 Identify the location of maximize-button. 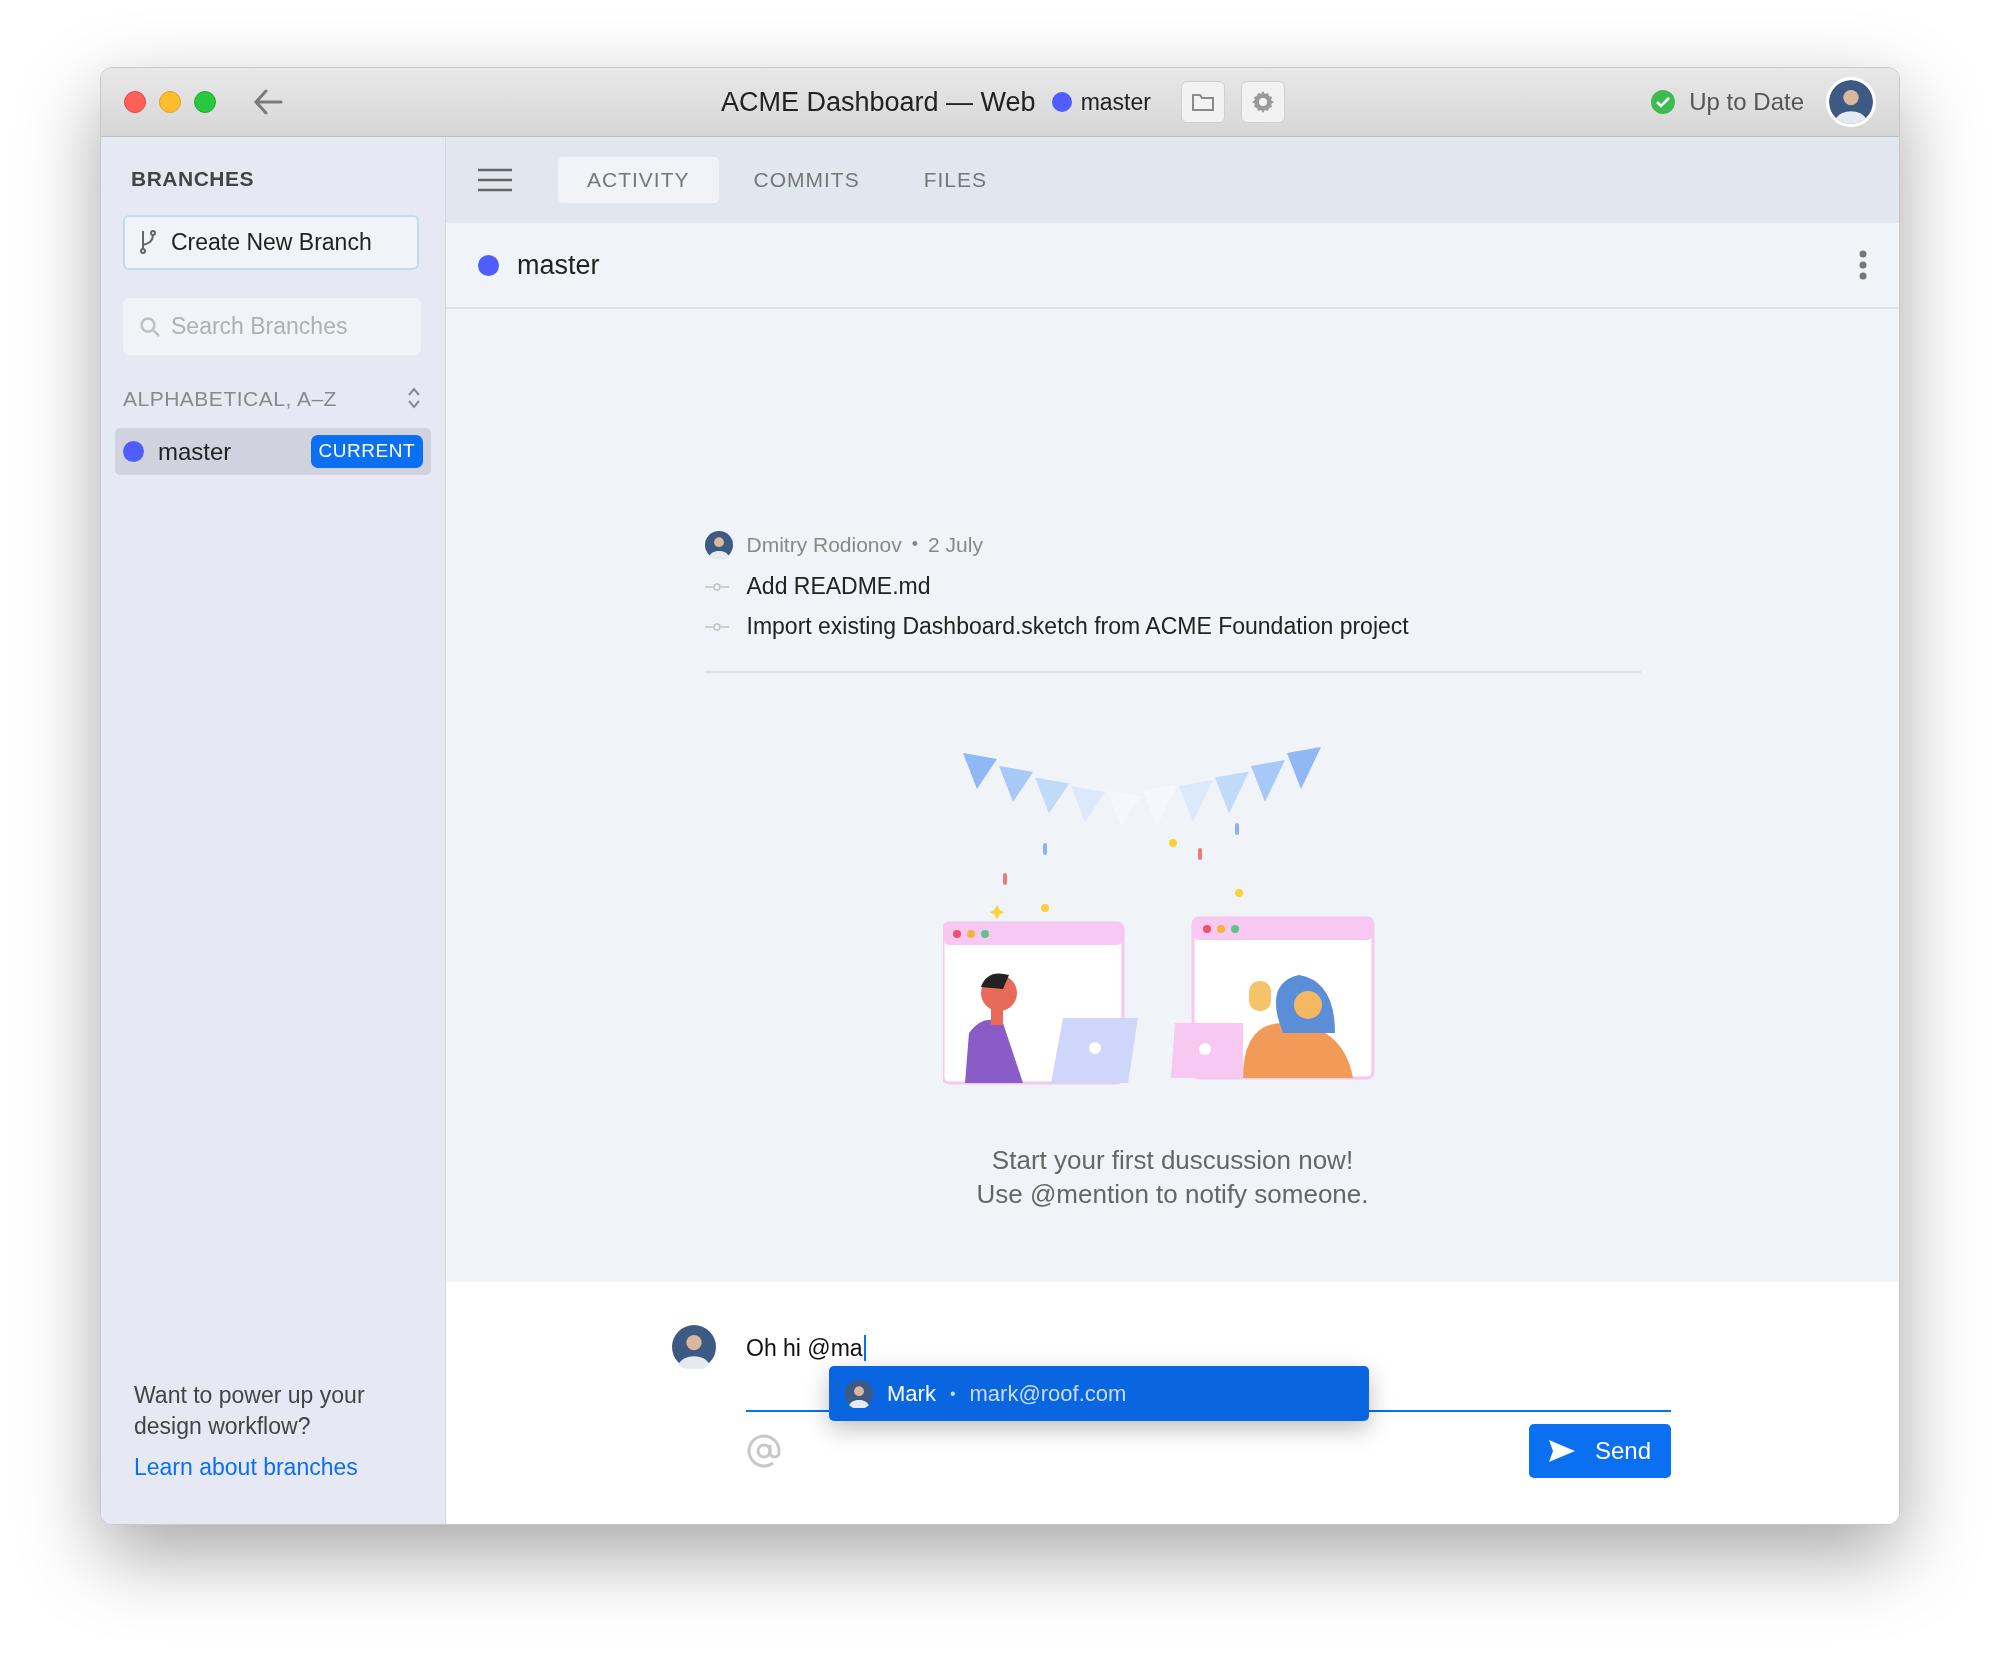
(205, 102).